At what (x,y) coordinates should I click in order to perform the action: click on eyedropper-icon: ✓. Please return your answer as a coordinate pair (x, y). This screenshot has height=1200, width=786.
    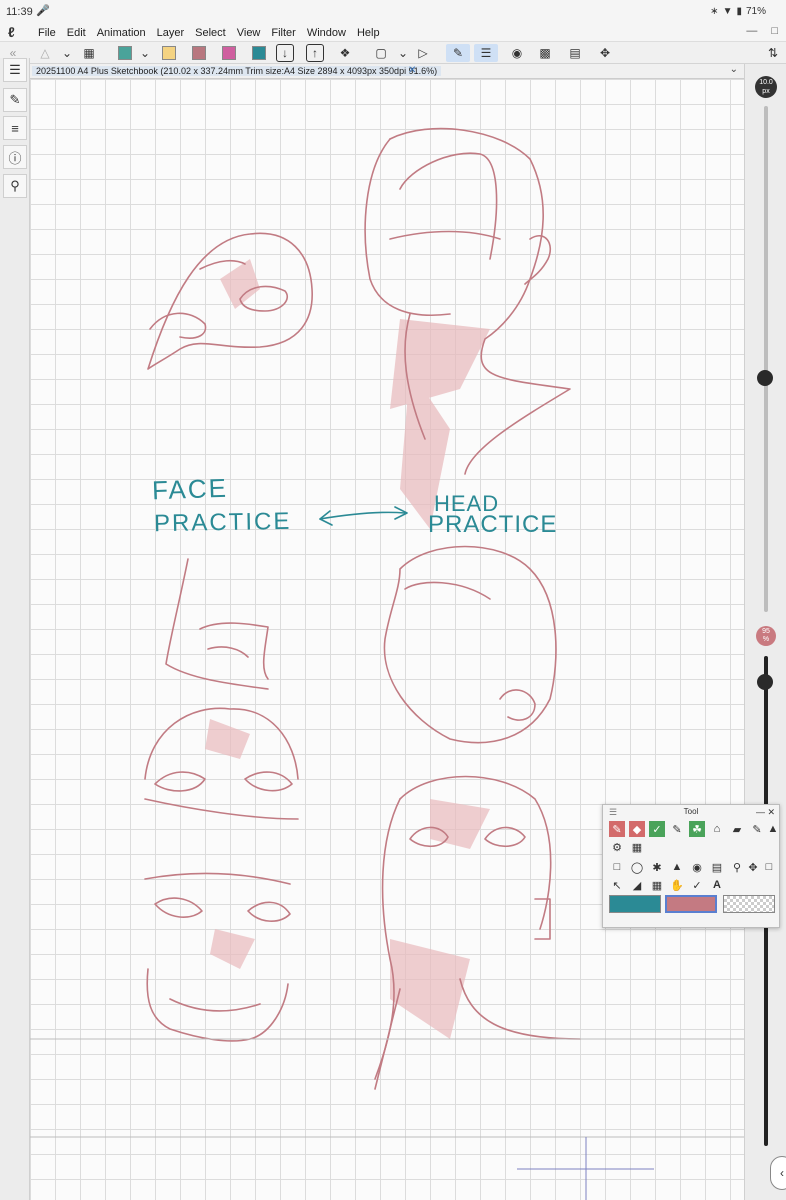
    Looking at the image, I should click on (697, 885).